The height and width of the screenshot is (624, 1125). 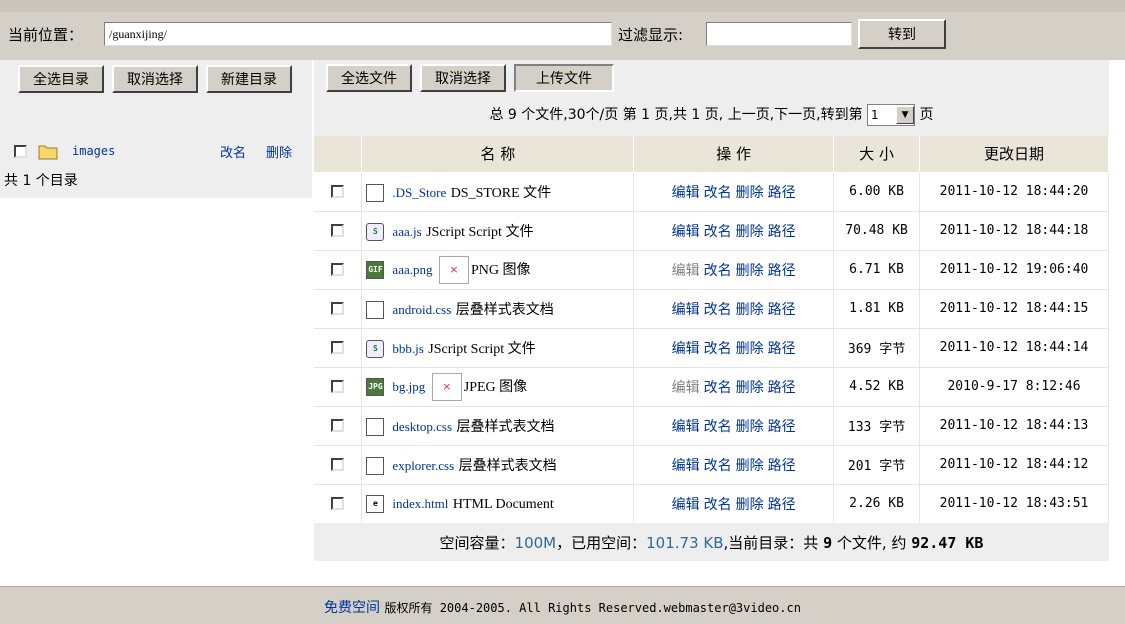 I want to click on file-name-link: desktop.css, so click(x=422, y=426).